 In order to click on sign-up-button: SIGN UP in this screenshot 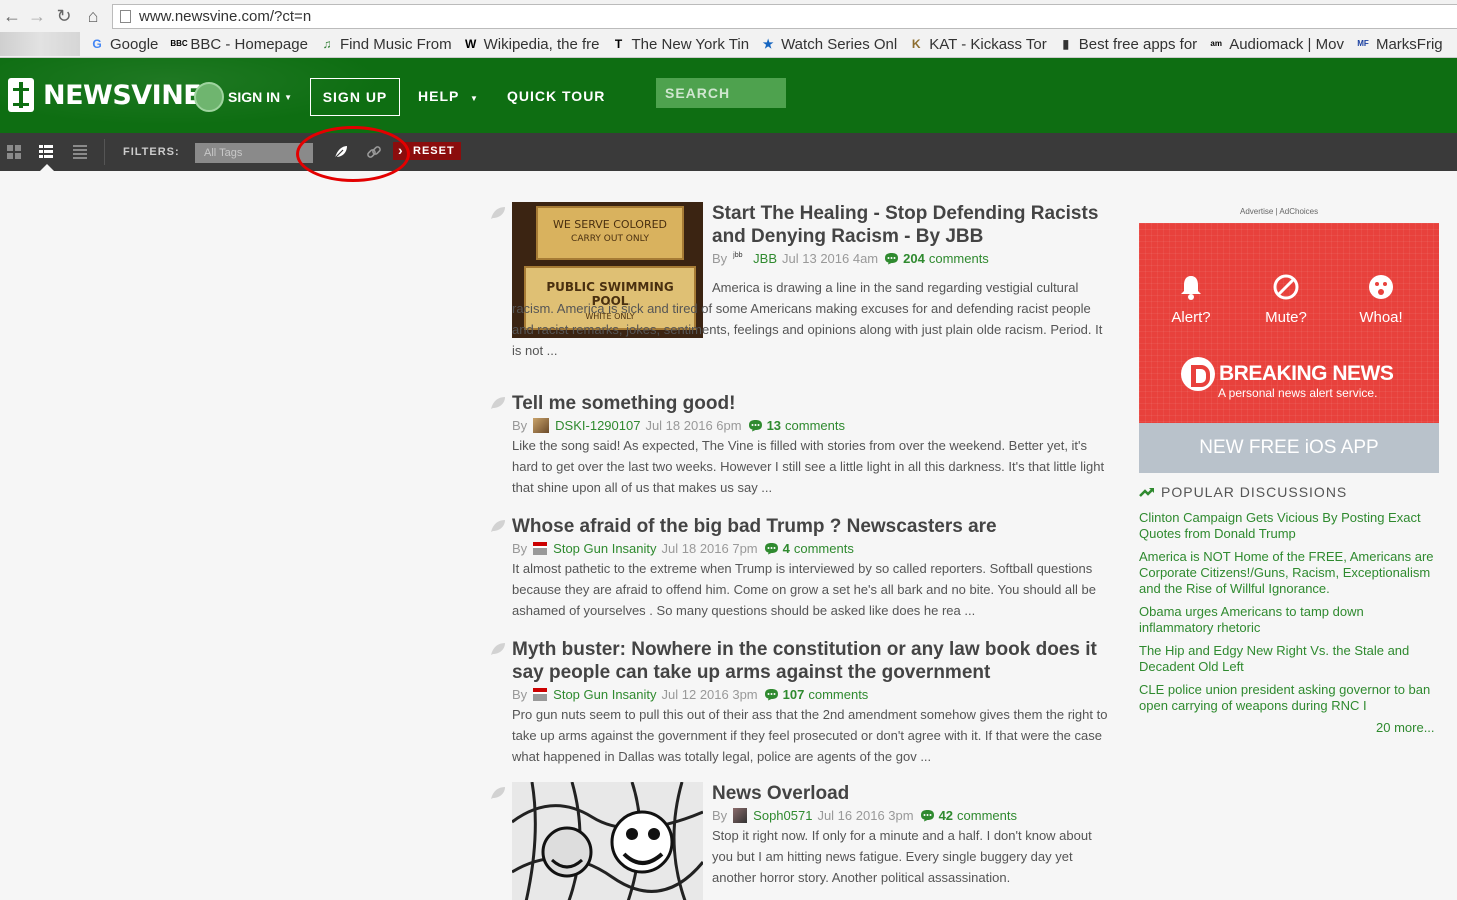, I will do `click(355, 97)`.